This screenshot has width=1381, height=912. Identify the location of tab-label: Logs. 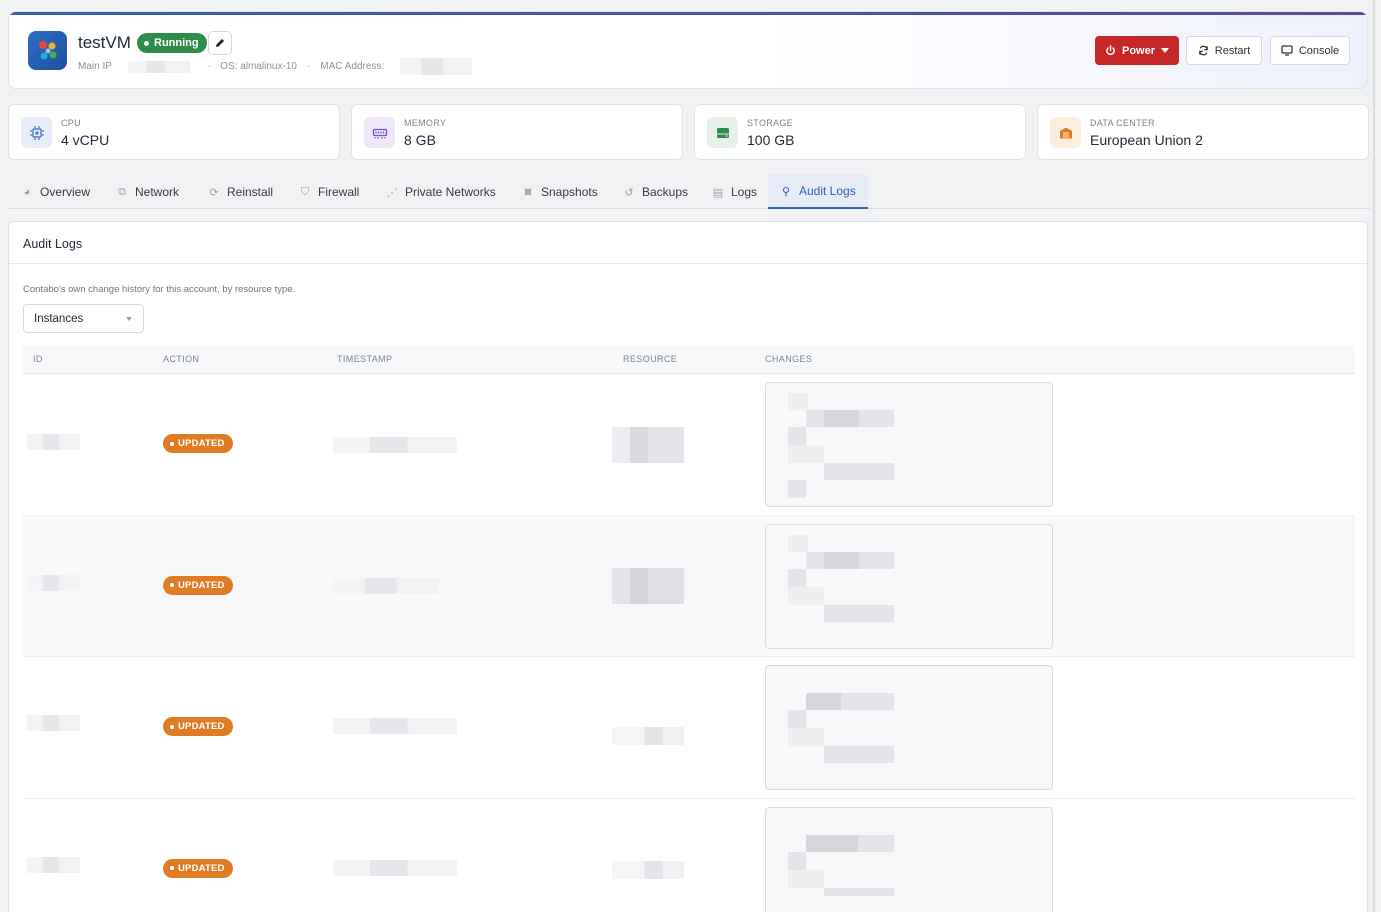
(744, 192).